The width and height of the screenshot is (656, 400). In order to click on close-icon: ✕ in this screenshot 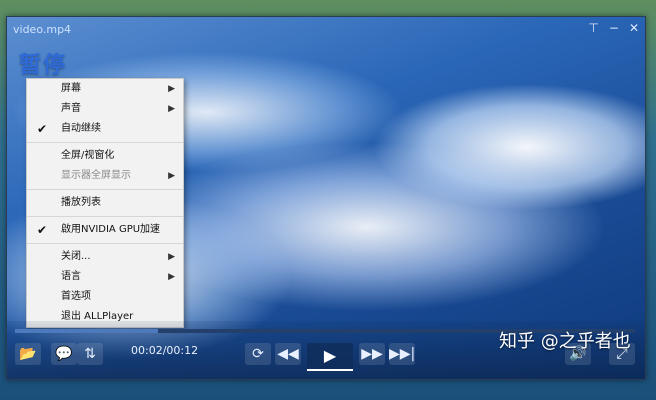, I will do `click(634, 28)`.